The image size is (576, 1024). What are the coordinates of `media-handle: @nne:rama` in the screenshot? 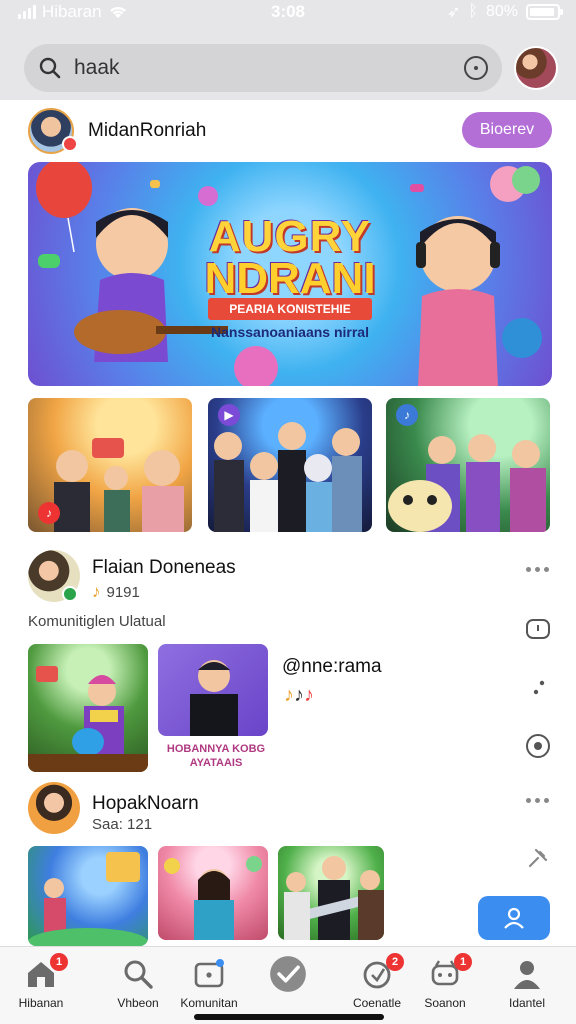 It's located at (332, 667).